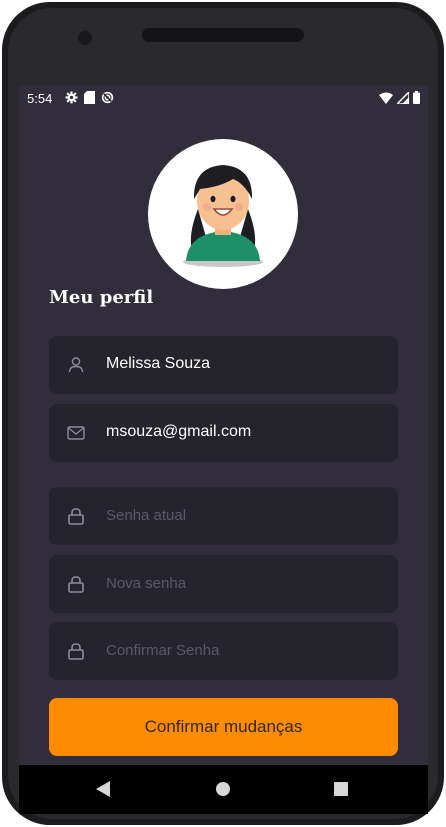 The image size is (446, 827). I want to click on earpiece-speaker, so click(223, 35).